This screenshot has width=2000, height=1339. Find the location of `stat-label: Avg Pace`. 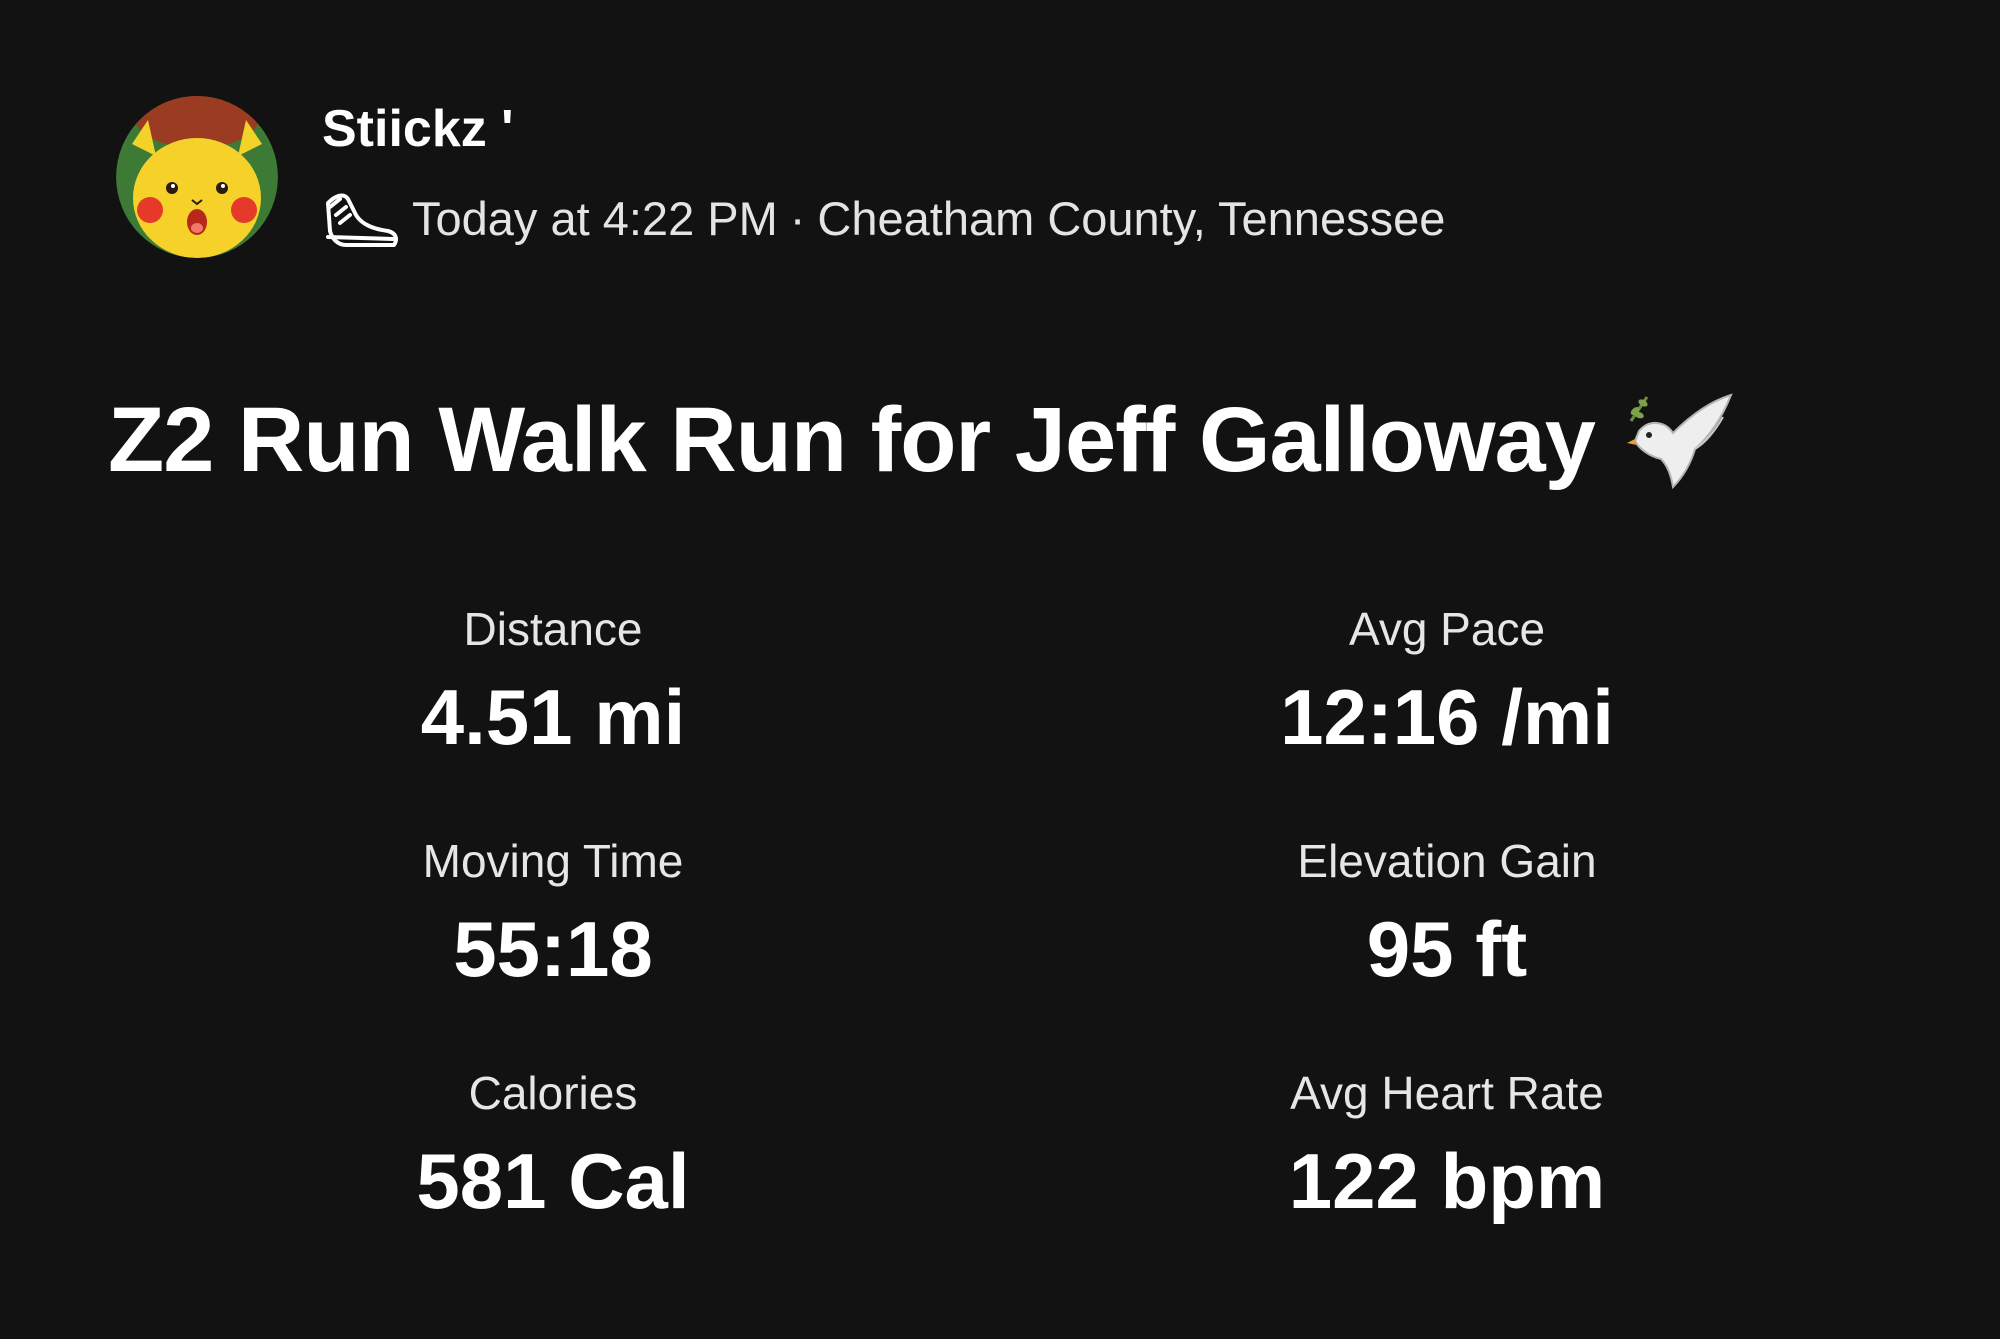

stat-label: Avg Pace is located at coordinates (1447, 629).